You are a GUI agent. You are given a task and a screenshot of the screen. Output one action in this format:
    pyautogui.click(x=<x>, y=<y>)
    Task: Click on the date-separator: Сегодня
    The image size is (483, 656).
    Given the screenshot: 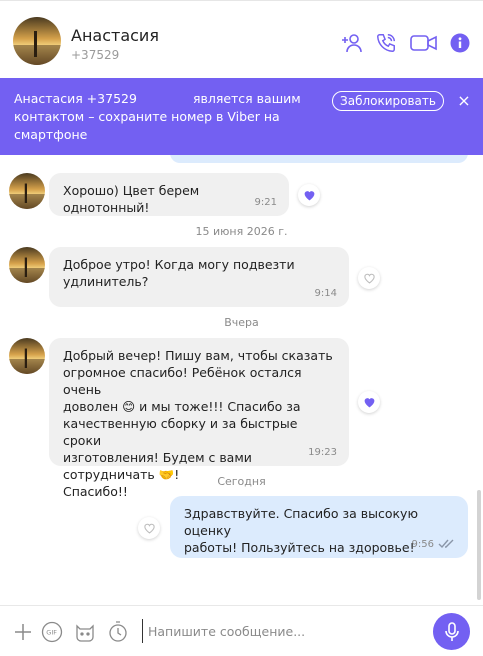 What is the action you would take?
    pyautogui.click(x=241, y=481)
    